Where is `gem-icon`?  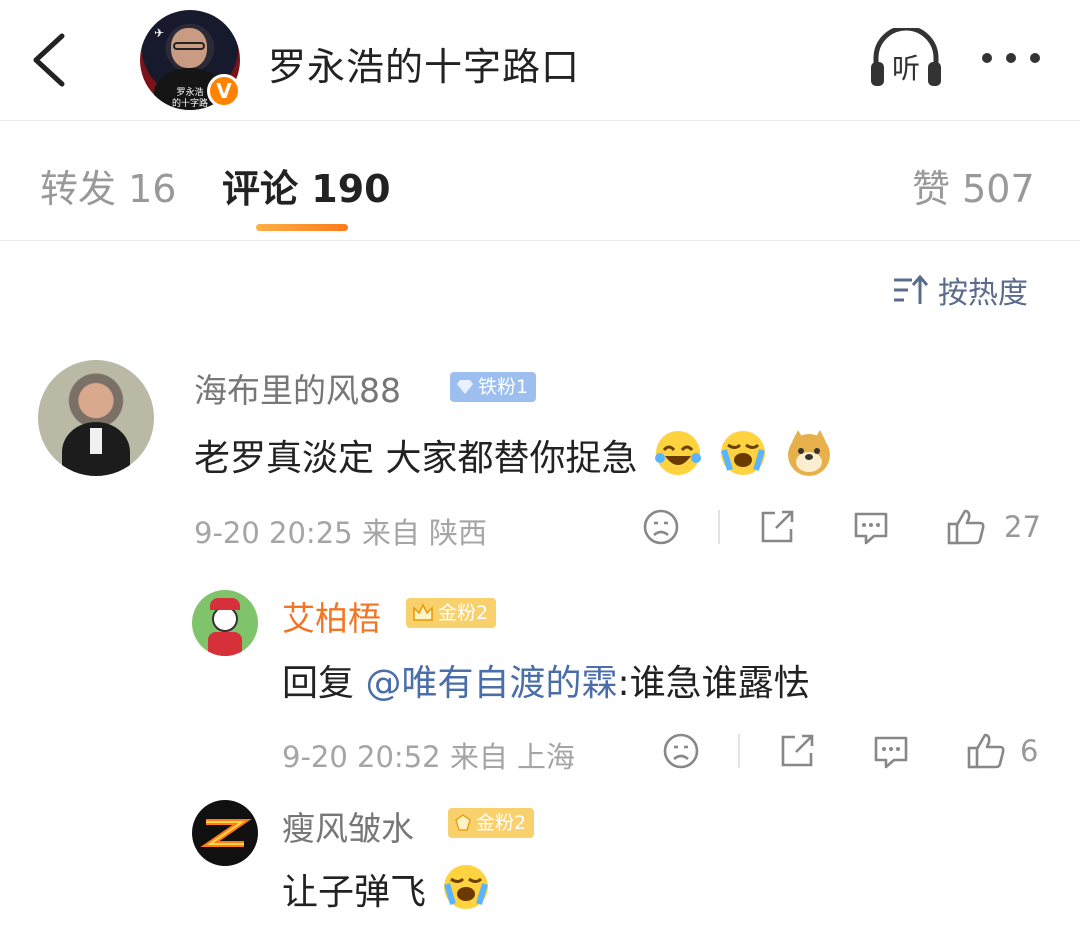
gem-icon is located at coordinates (463, 822).